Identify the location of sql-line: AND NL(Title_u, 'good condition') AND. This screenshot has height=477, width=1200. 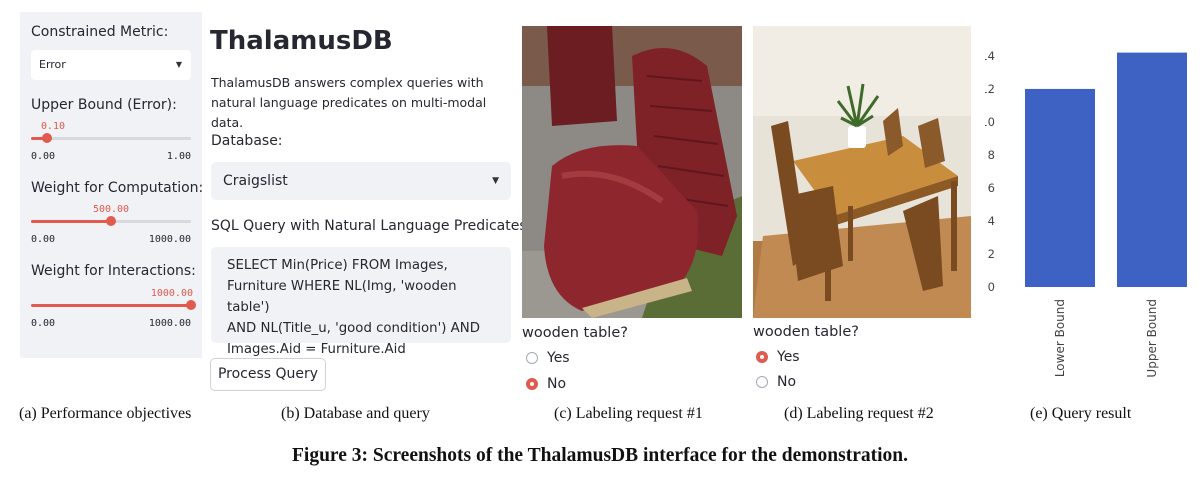
(353, 328).